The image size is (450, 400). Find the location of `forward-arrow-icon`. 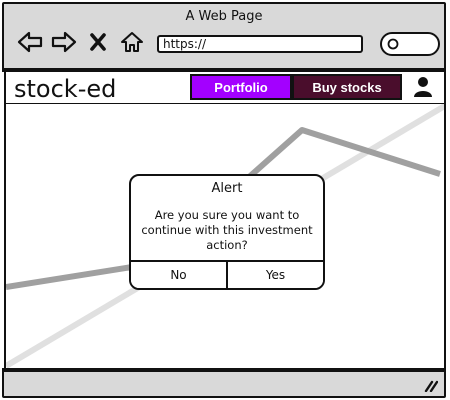

forward-arrow-icon is located at coordinates (64, 42).